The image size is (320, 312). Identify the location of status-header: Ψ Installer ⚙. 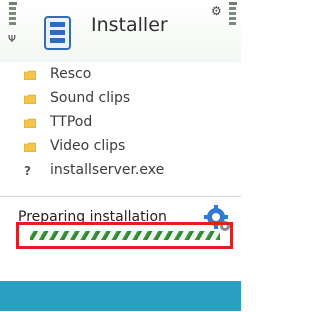
(120, 31).